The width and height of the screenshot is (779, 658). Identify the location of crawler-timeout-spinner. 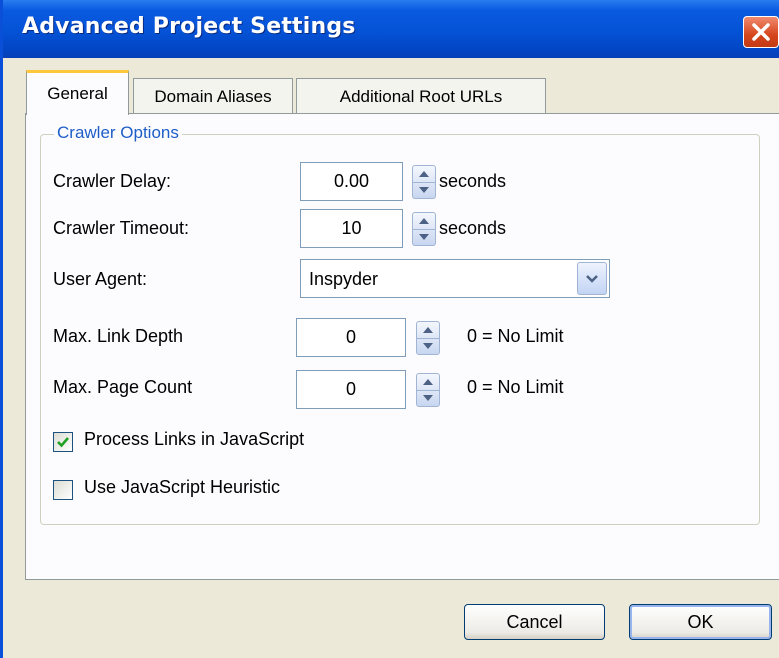
(424, 229).